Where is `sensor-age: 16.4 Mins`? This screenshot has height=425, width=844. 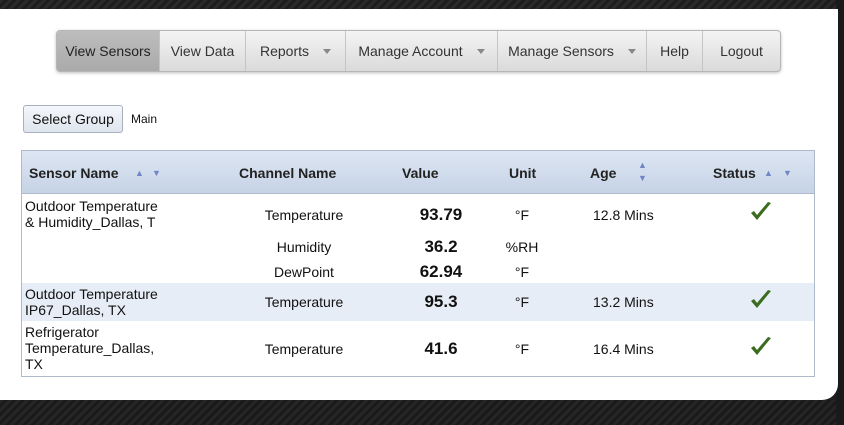 sensor-age: 16.4 Mins is located at coordinates (623, 349).